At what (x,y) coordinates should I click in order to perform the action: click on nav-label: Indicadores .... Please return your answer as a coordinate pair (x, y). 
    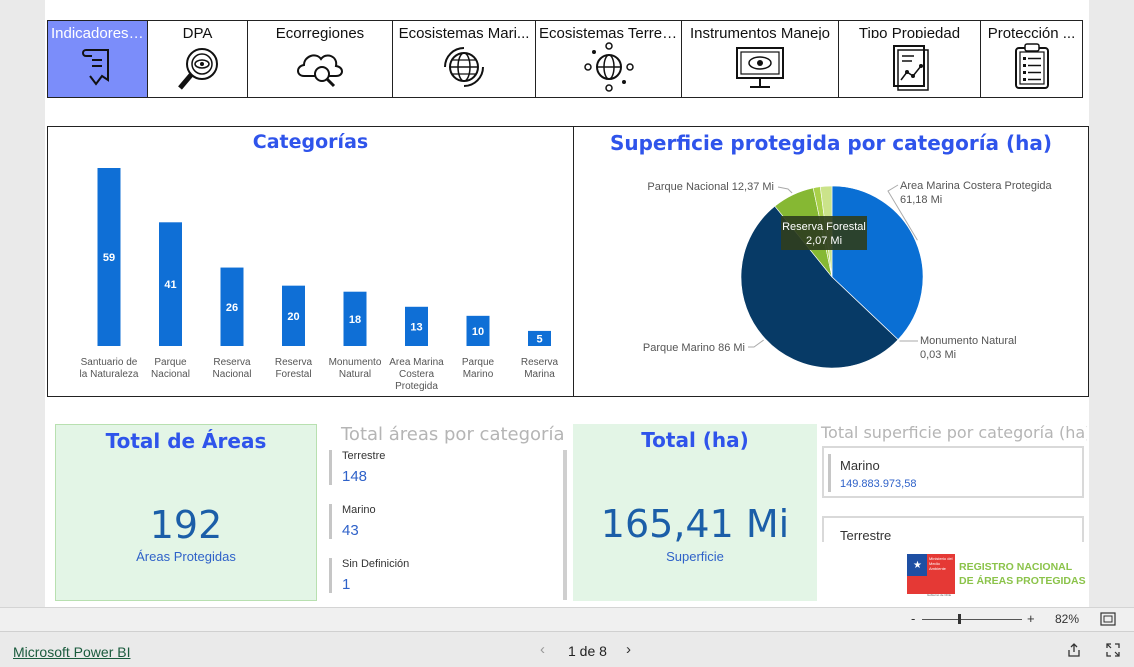
    Looking at the image, I should click on (98, 33).